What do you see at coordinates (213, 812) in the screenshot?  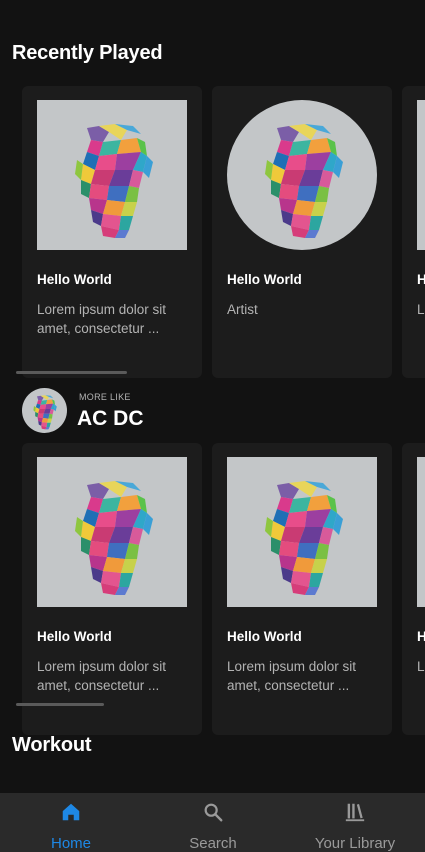 I see `search-icon` at bounding box center [213, 812].